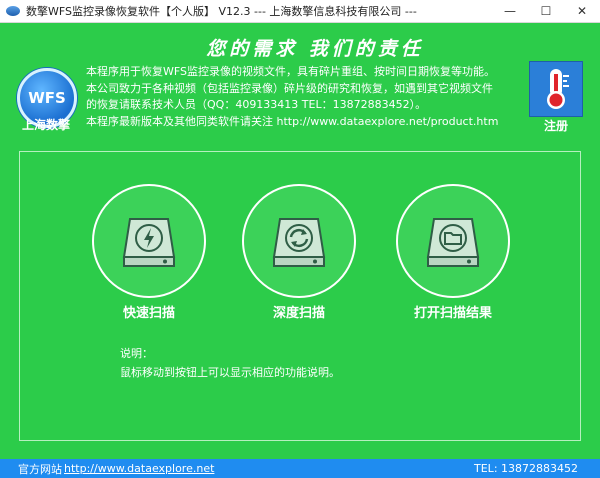 The height and width of the screenshot is (478, 600). I want to click on open-results-button, so click(453, 241).